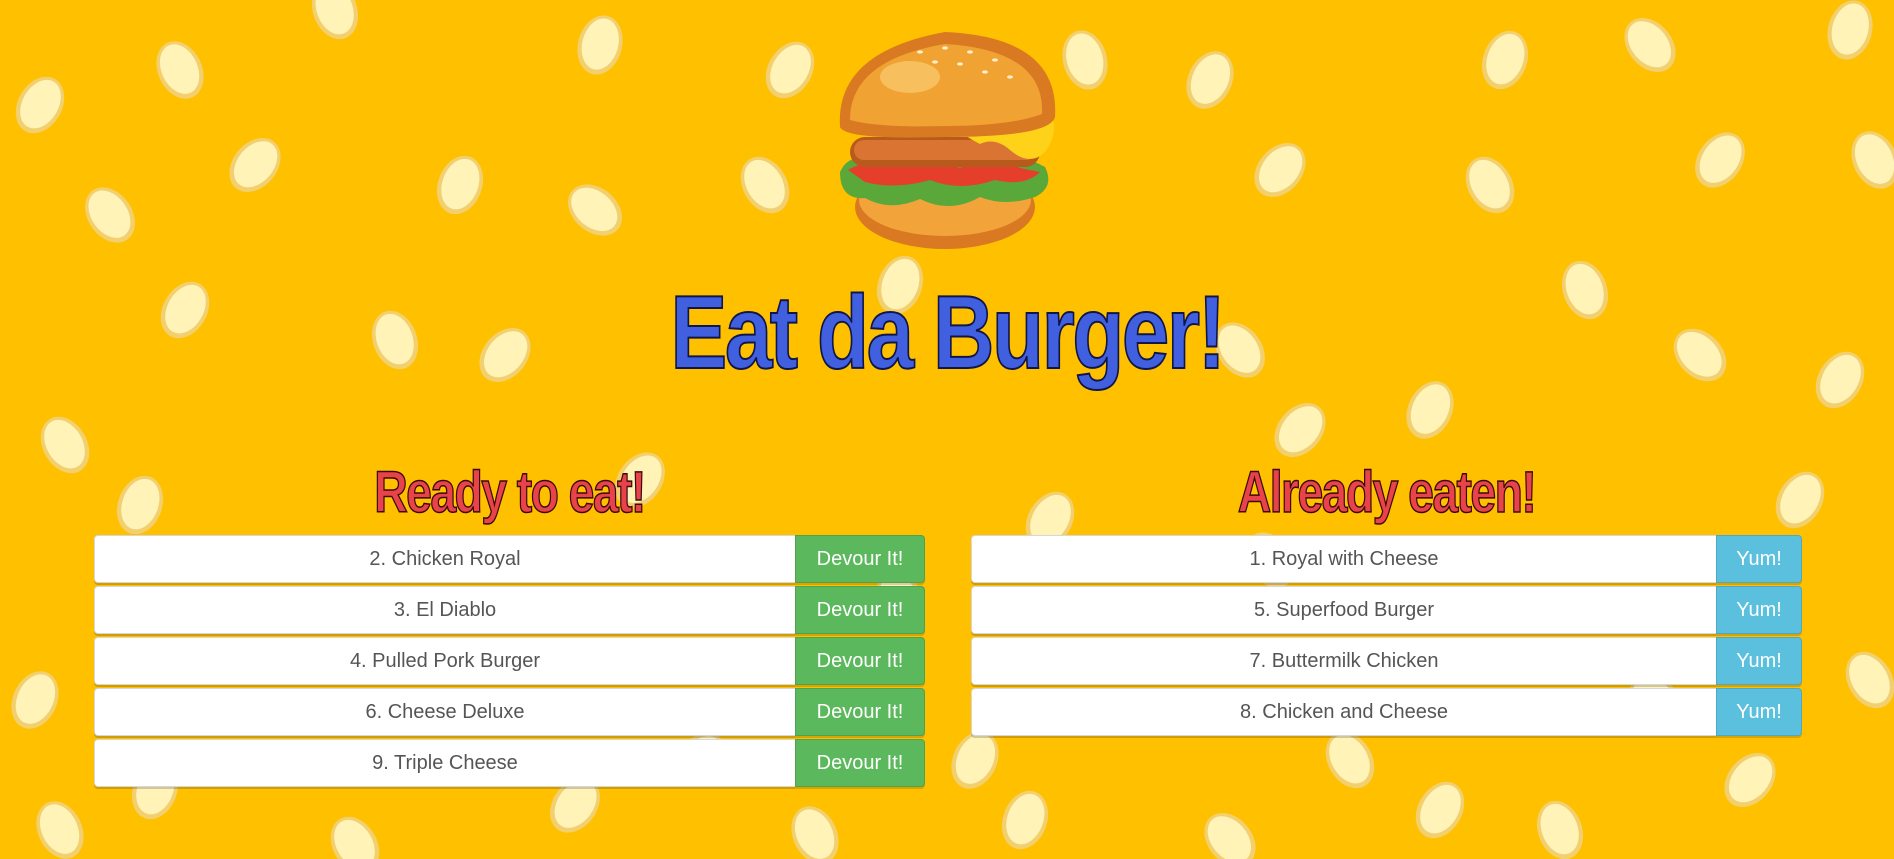 The width and height of the screenshot is (1894, 859). What do you see at coordinates (444, 712) in the screenshot?
I see `burger-name: 6. Cheese Deluxe` at bounding box center [444, 712].